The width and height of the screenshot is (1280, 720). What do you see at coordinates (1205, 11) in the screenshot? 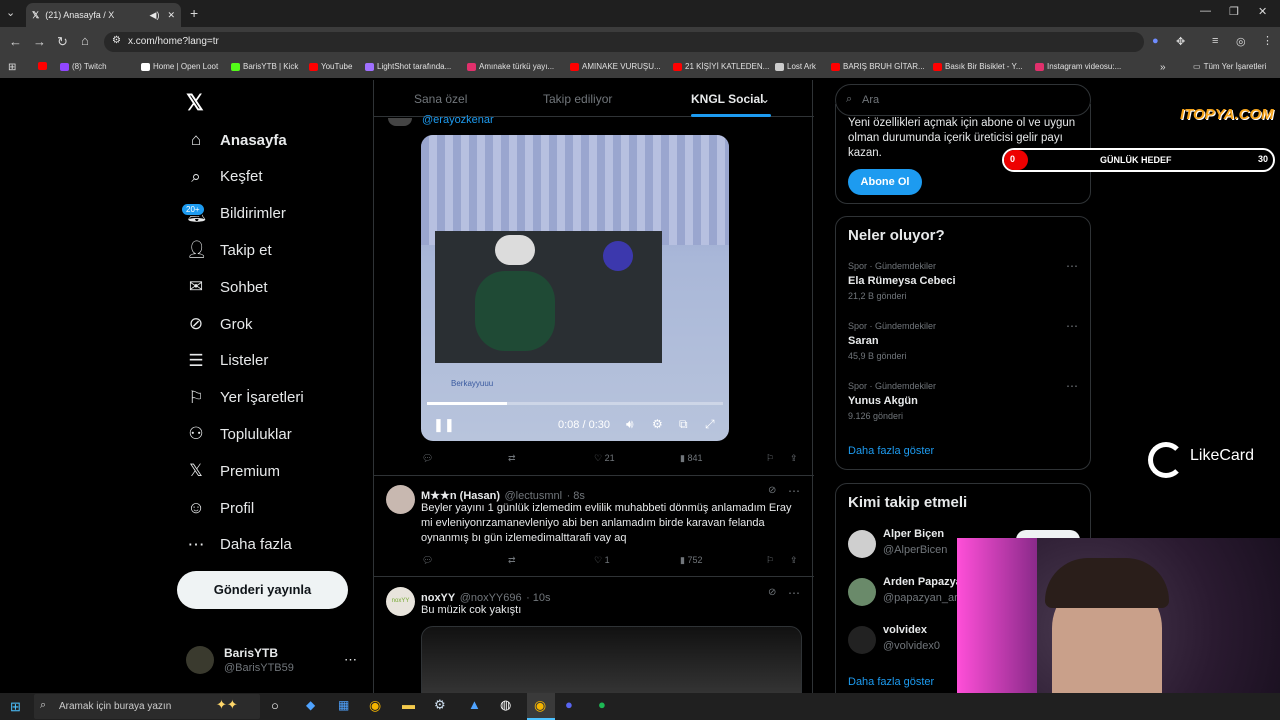
I see `minimize-button: —` at bounding box center [1205, 11].